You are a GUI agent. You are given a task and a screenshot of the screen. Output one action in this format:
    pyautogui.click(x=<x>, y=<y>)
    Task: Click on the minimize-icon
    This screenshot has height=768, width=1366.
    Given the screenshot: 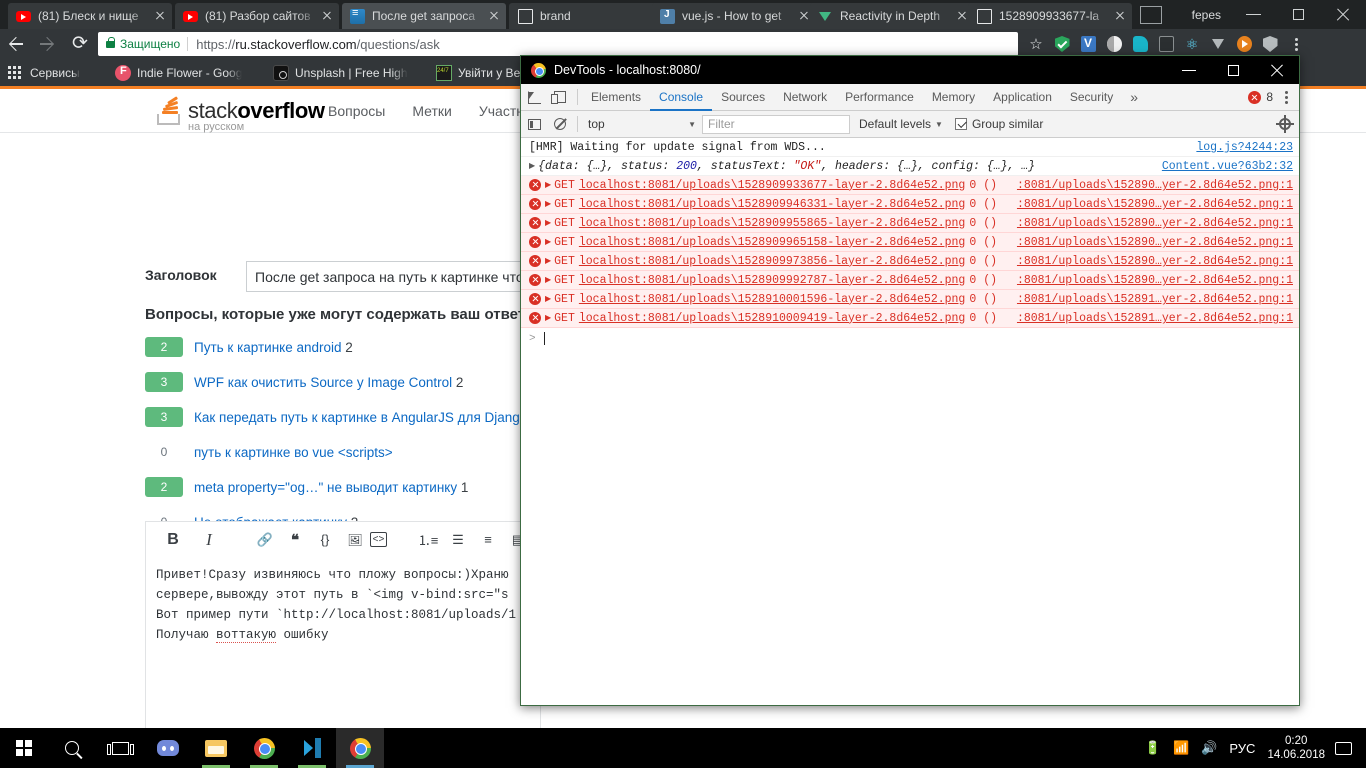 What is the action you would take?
    pyautogui.click(x=1189, y=70)
    